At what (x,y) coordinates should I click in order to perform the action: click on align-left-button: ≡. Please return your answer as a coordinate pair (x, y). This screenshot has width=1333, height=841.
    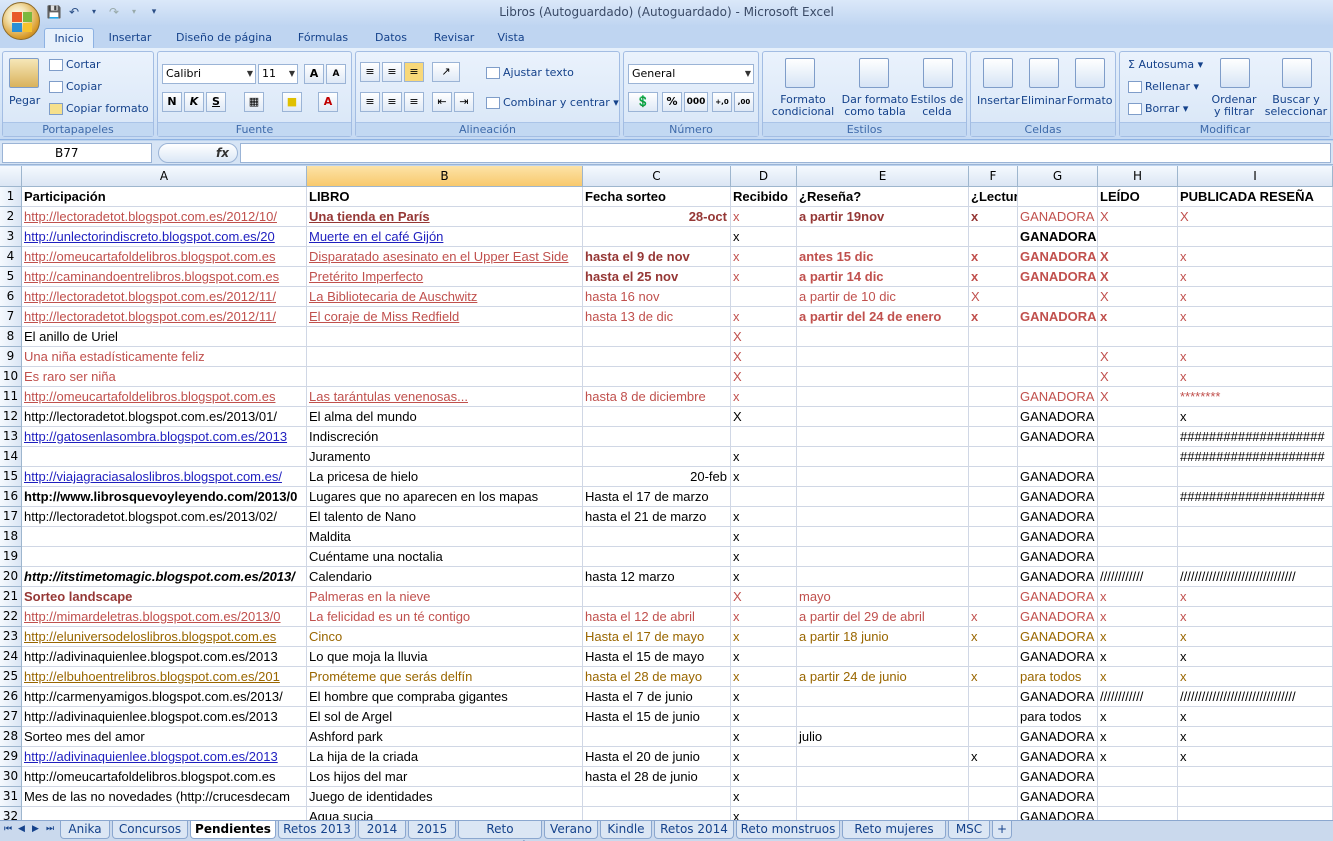
    Looking at the image, I should click on (370, 102).